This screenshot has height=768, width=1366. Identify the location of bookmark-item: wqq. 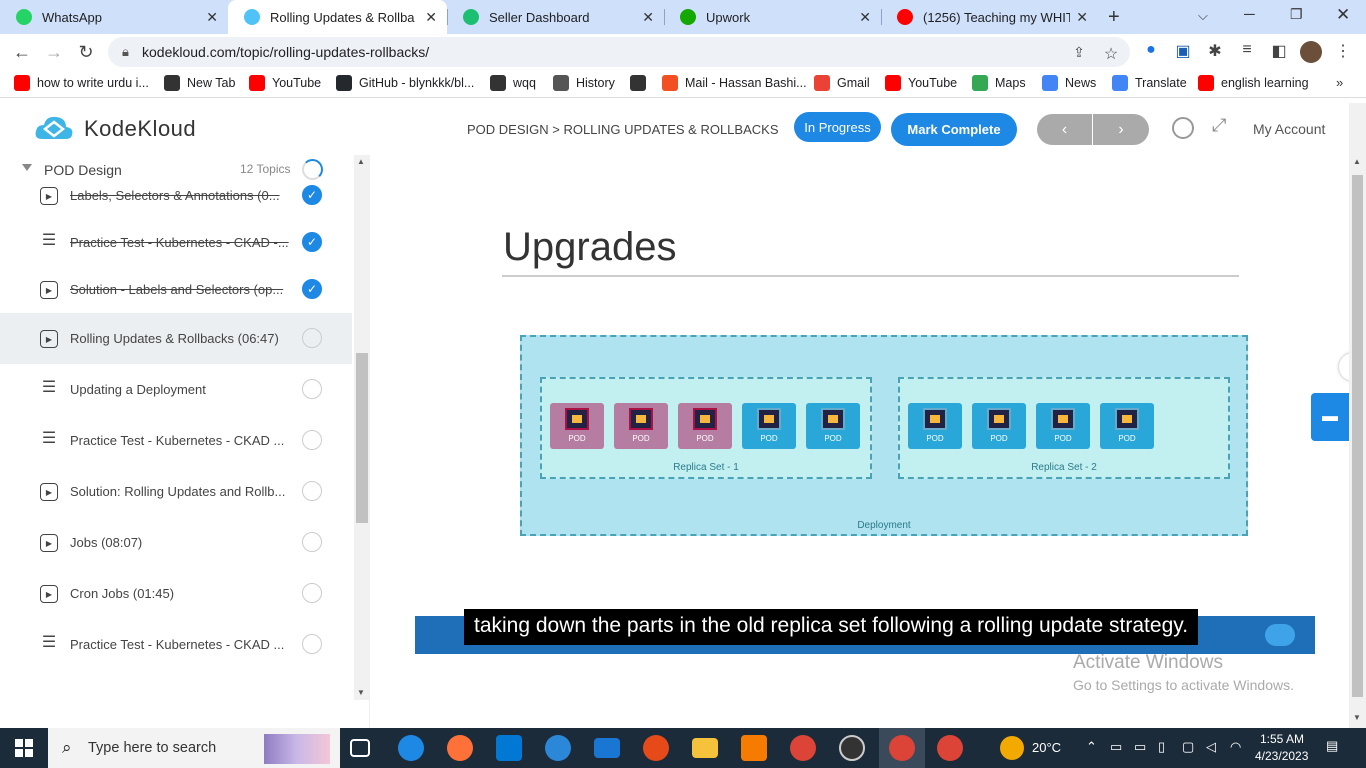
(513, 83).